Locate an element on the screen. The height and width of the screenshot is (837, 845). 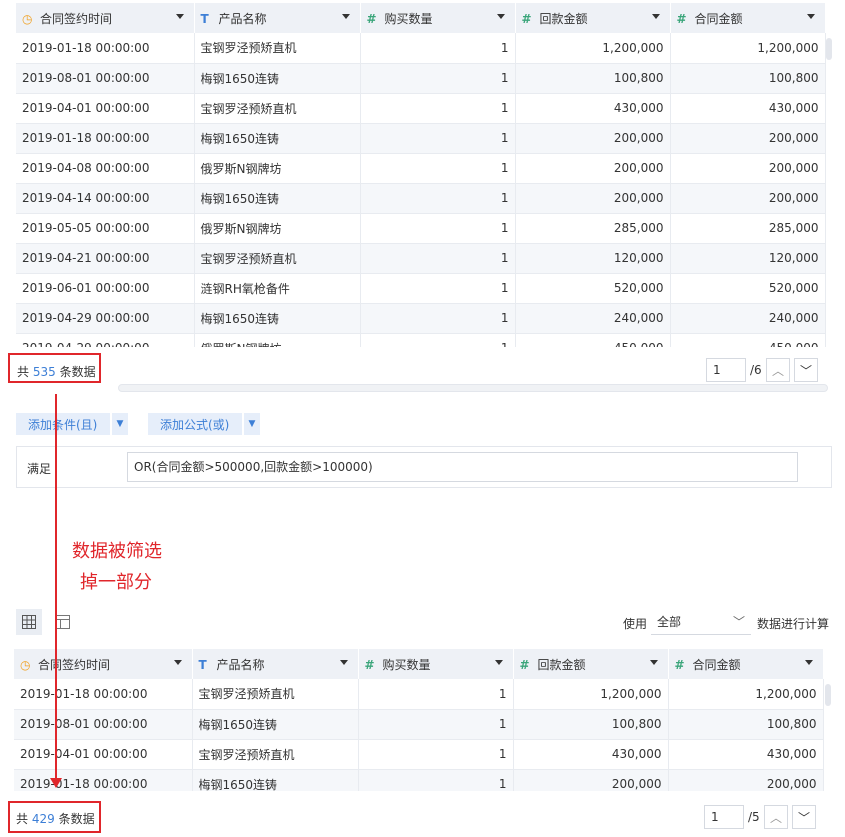
table-view-icon is located at coordinates (29, 622).